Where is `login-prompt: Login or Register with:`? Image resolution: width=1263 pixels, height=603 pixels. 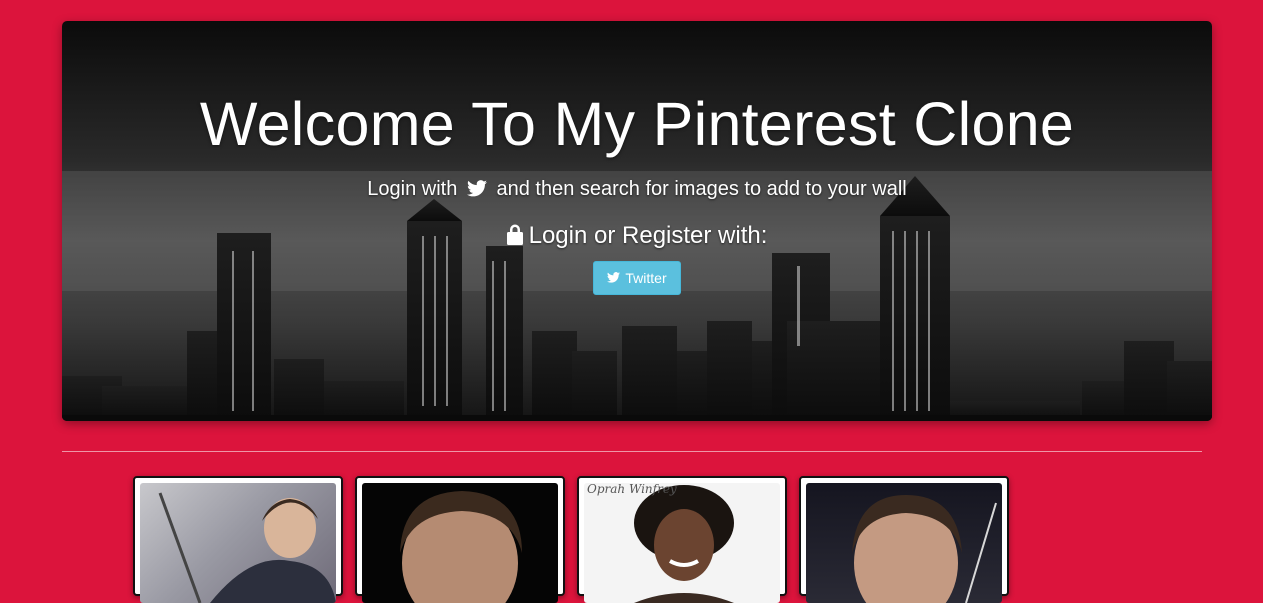
login-prompt: Login or Register with: is located at coordinates (637, 237).